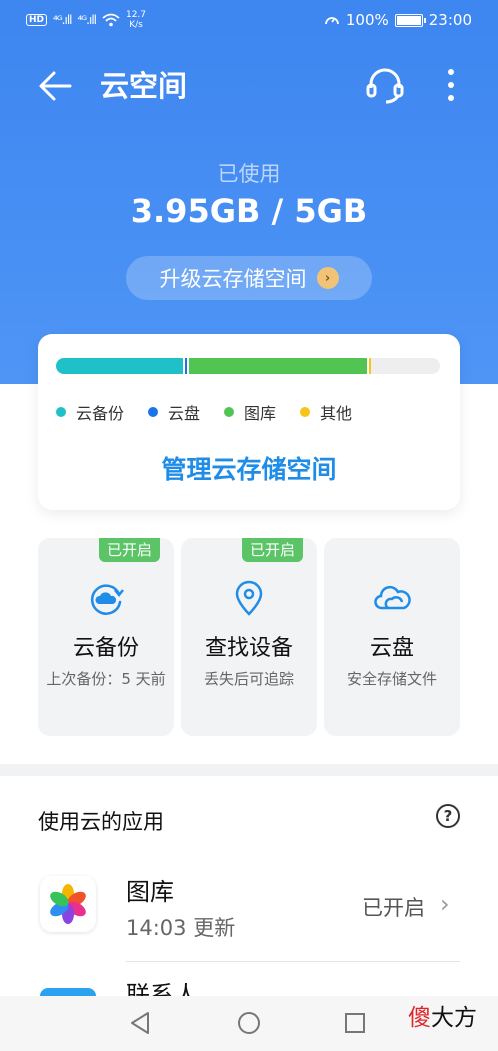 The height and width of the screenshot is (1051, 498). Describe the element at coordinates (150, 892) in the screenshot. I see `app-name: 图库` at that location.